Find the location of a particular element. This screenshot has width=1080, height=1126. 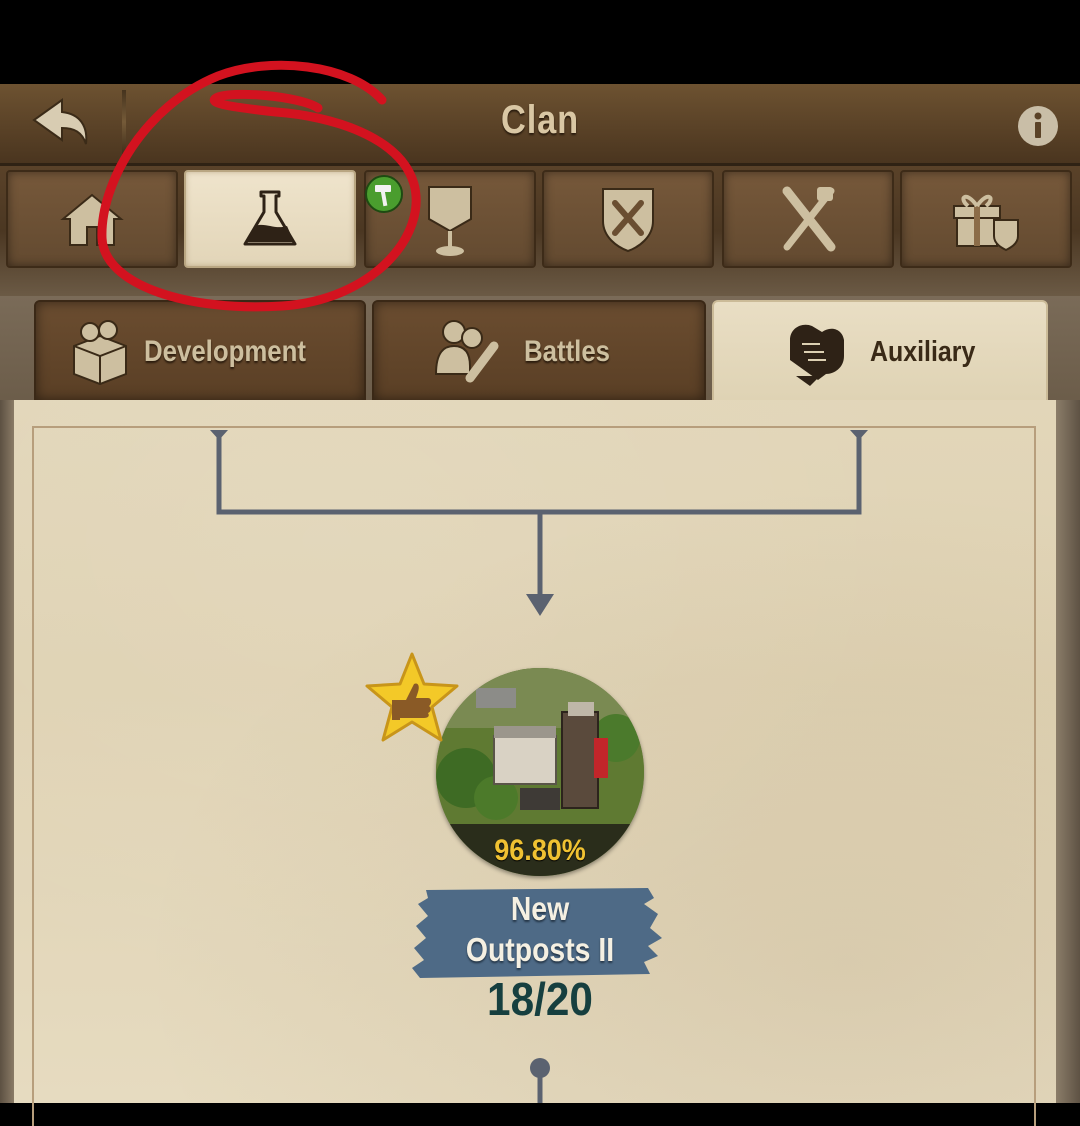

tab-gifts is located at coordinates (986, 219).